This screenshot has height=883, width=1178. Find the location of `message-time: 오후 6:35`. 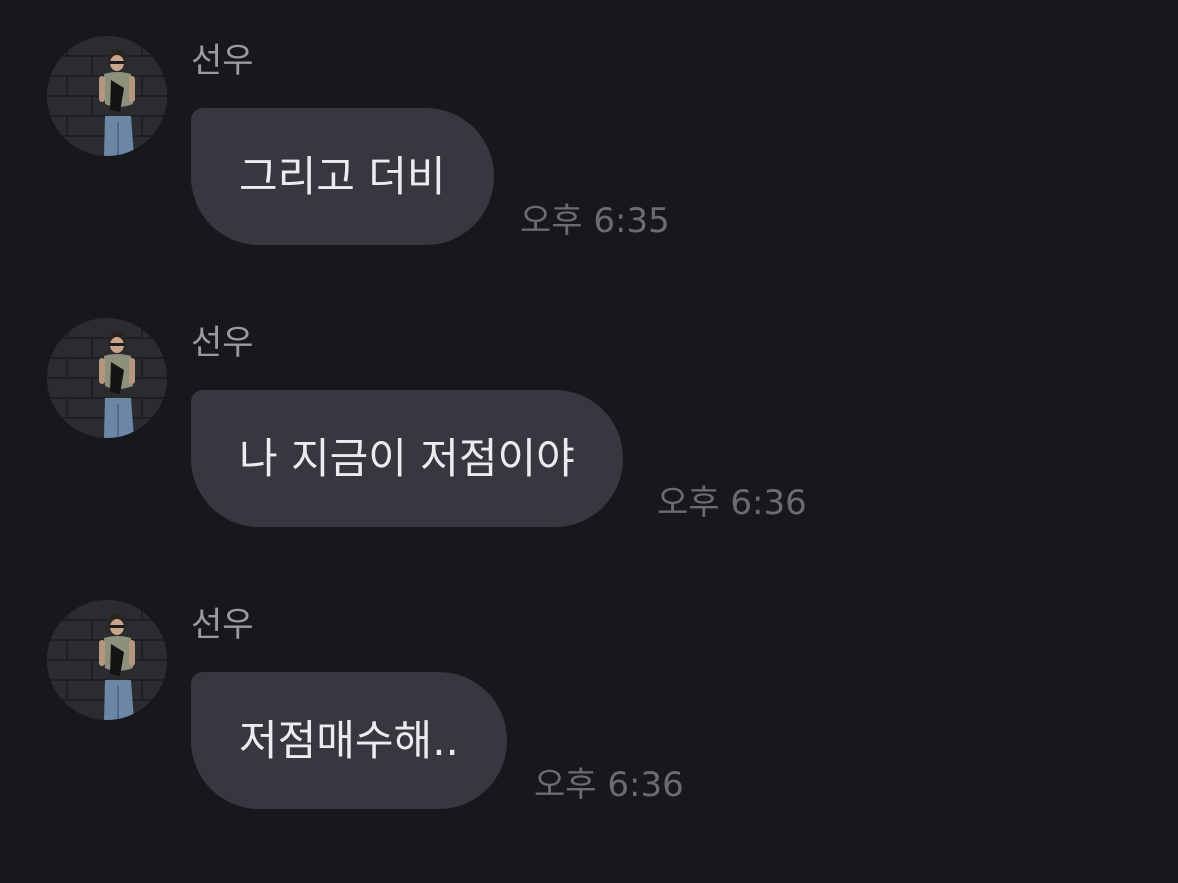

message-time: 오후 6:35 is located at coordinates (595, 221).